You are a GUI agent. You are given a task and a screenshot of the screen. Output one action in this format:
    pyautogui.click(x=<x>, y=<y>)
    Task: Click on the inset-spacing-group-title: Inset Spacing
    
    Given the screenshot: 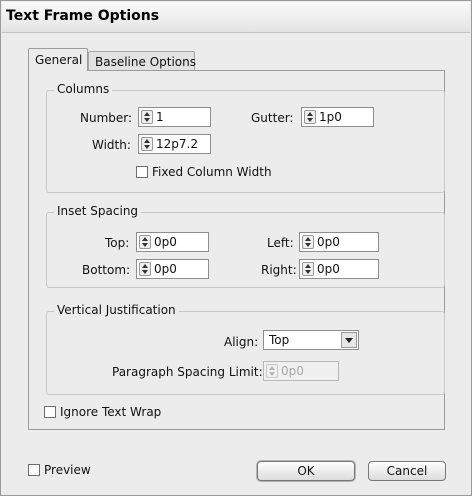 What is the action you would take?
    pyautogui.click(x=98, y=211)
    